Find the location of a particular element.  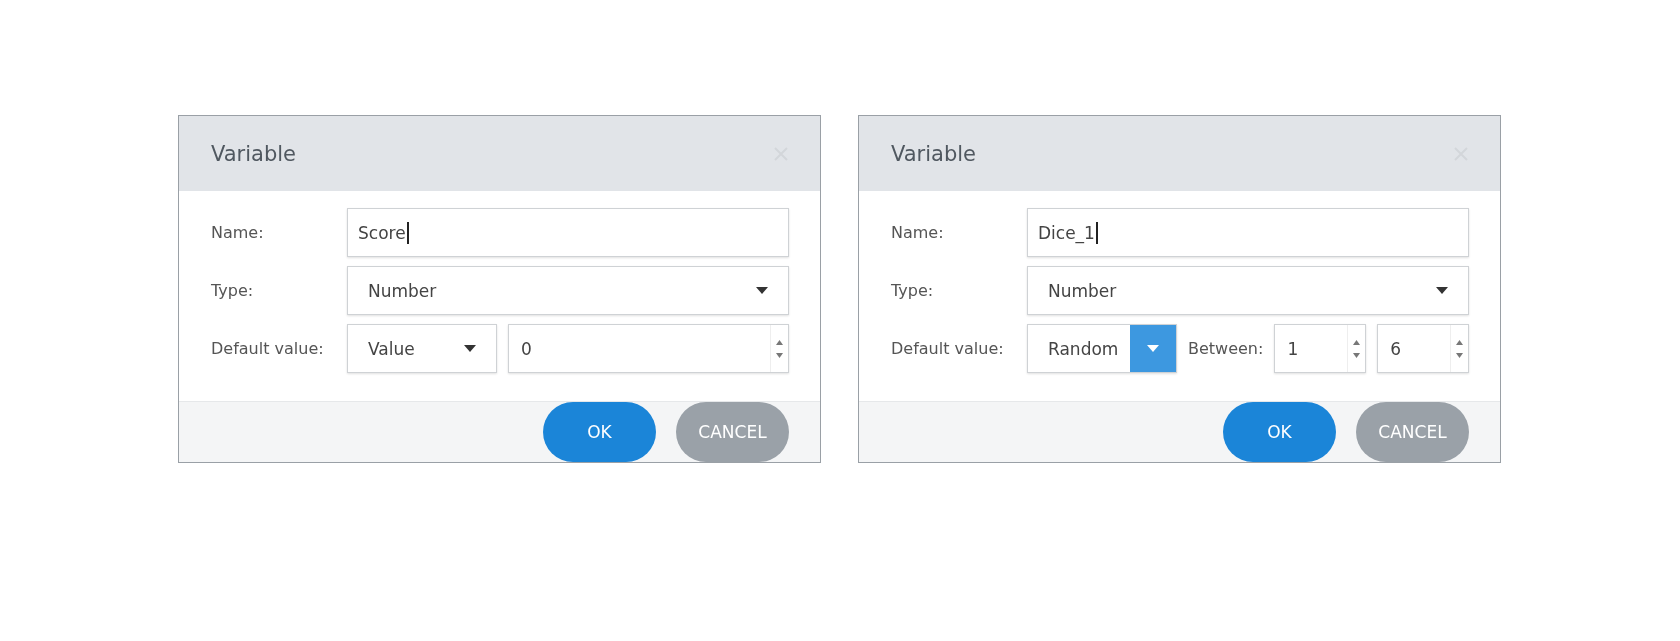

number-field: 0 is located at coordinates (648, 348).